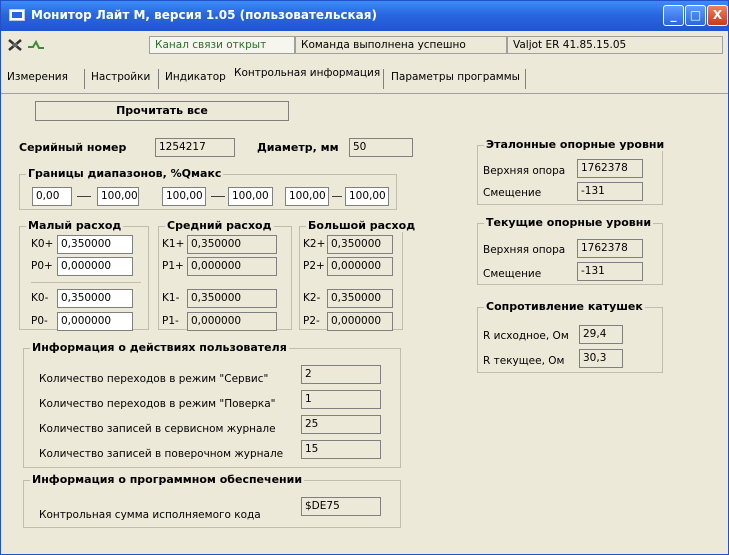 The height and width of the screenshot is (555, 729). Describe the element at coordinates (95, 266) in the screenshot. I see `p0-plus-field: 0,000000` at that location.